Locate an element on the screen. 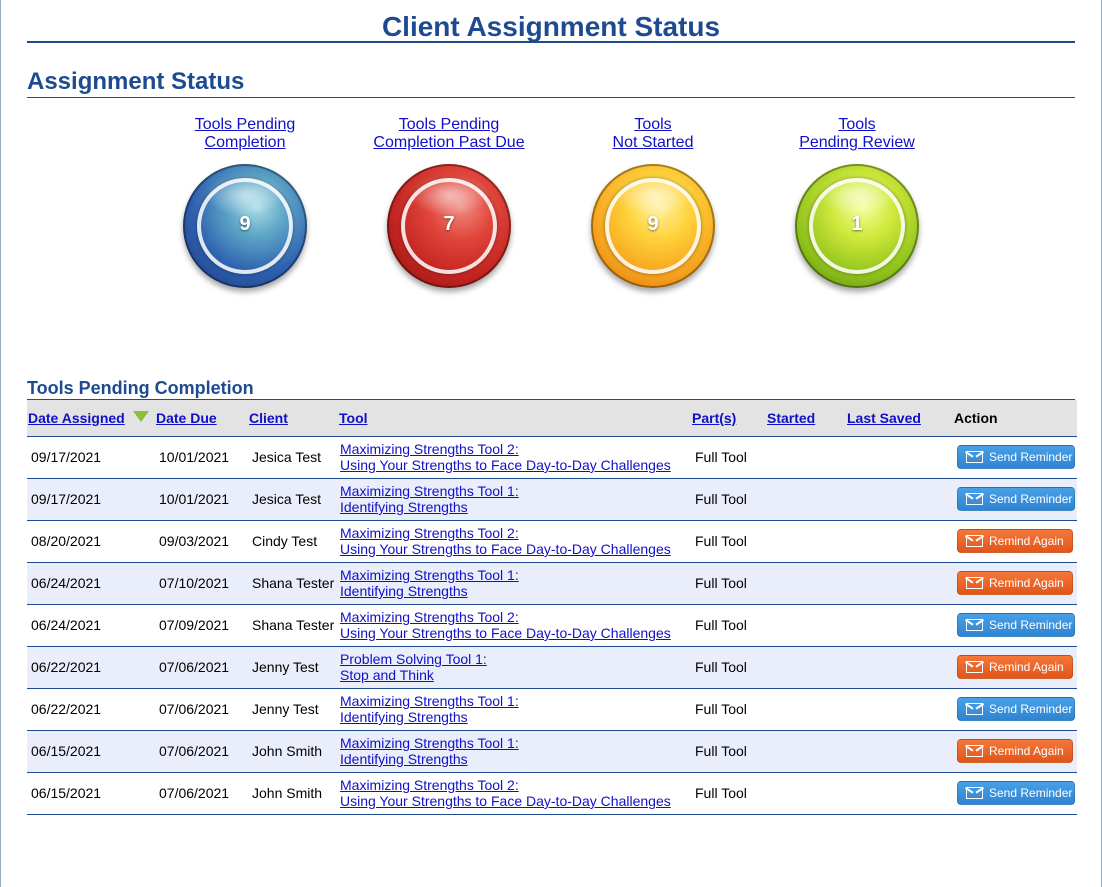 The width and height of the screenshot is (1102, 887). col-date-assigned: Date Assigned is located at coordinates (91, 418).